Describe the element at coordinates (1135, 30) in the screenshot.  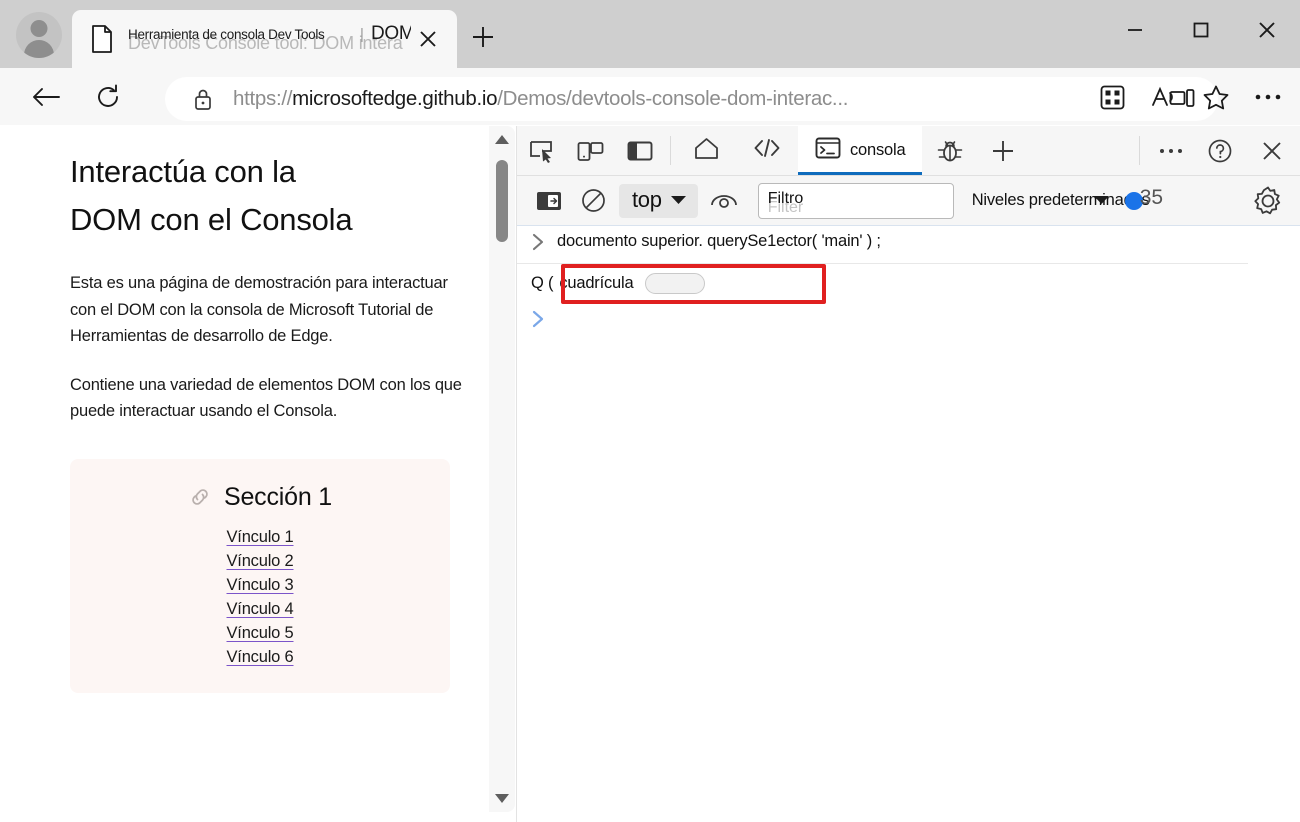
I see `minimize-button` at that location.